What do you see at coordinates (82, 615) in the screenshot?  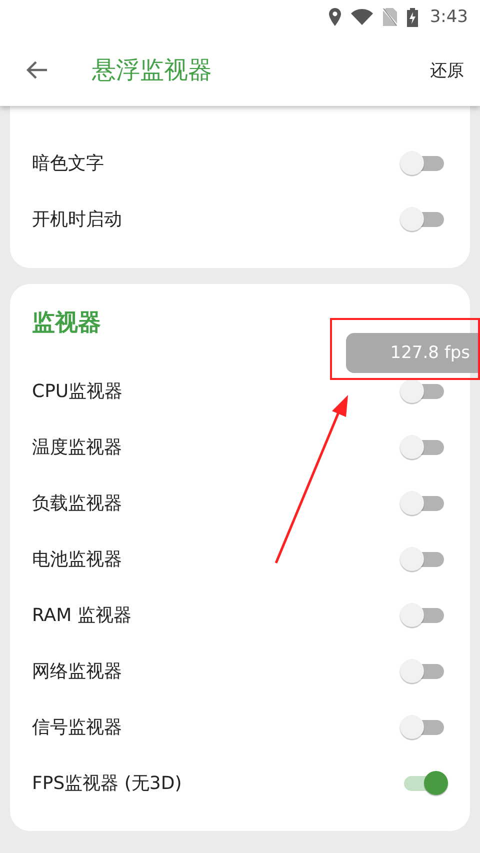 I see `setting-label: RAM 监视器` at bounding box center [82, 615].